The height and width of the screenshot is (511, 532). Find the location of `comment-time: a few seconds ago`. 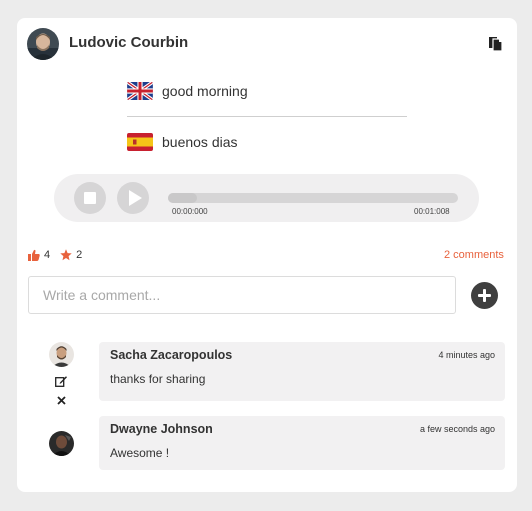

comment-time: a few seconds ago is located at coordinates (457, 429).